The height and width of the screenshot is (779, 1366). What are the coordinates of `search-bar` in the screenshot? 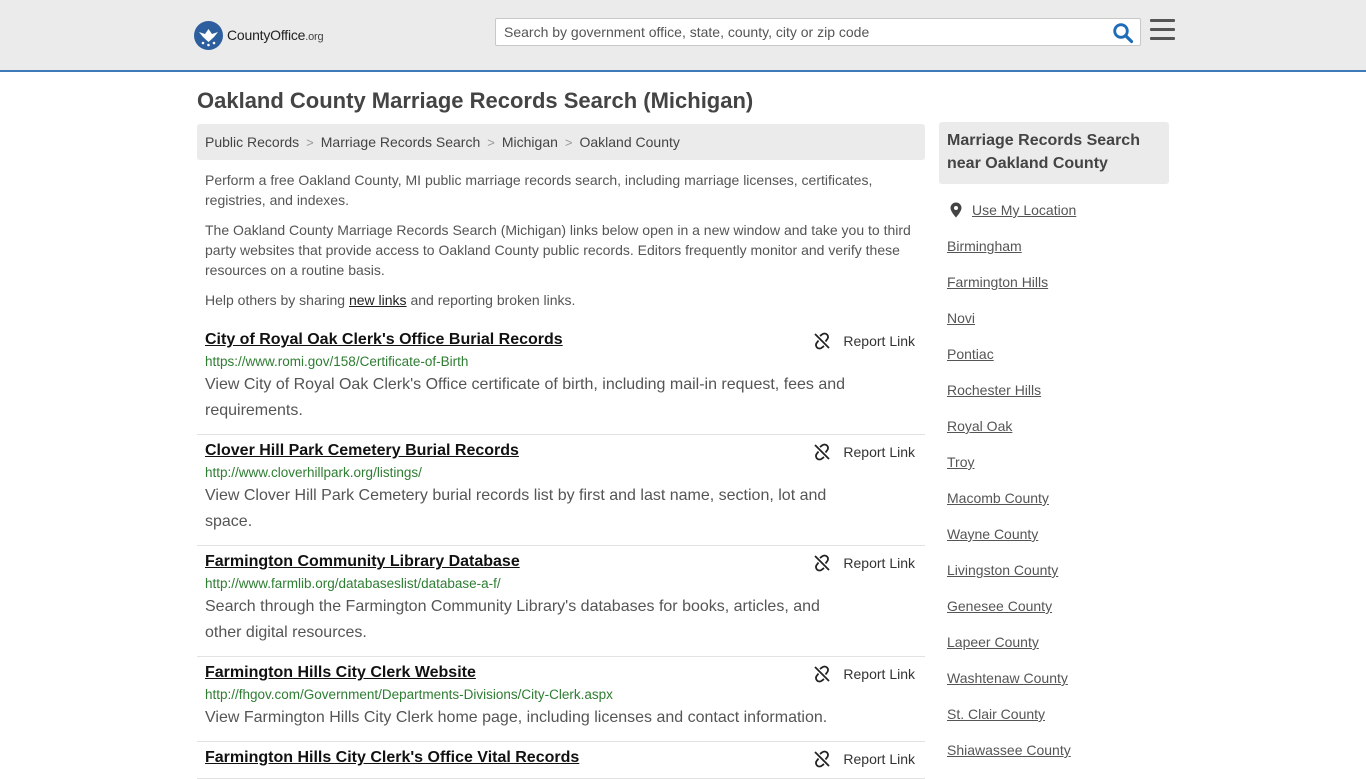 It's located at (818, 32).